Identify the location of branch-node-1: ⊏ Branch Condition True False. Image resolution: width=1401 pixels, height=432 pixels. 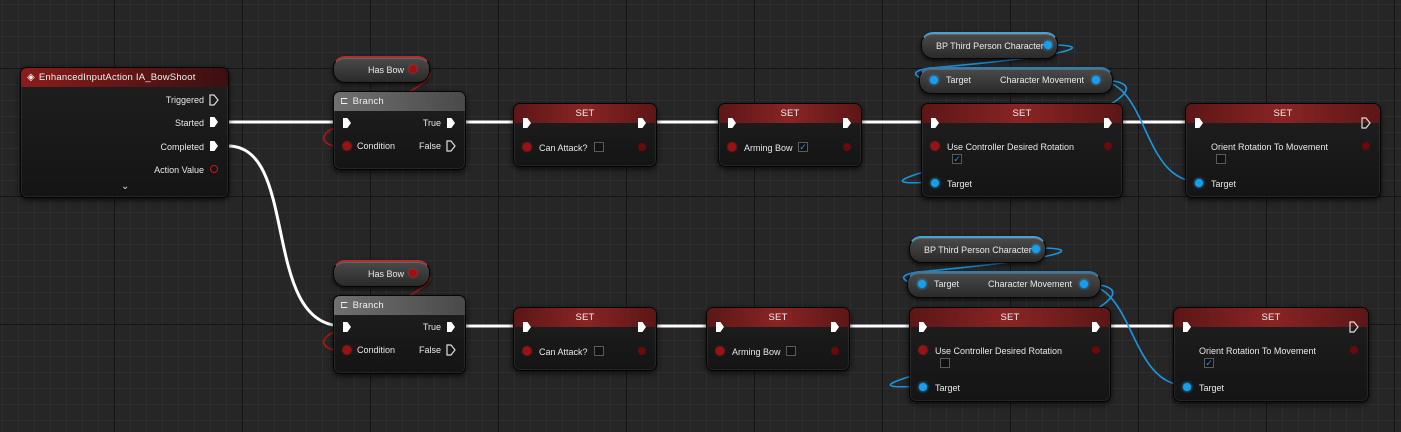
(399, 130).